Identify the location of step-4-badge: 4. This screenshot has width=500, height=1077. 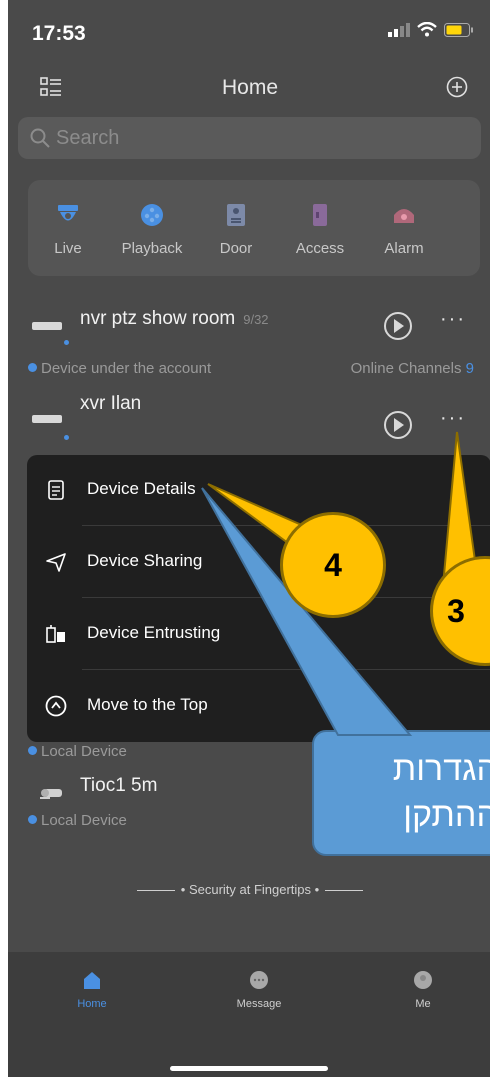
(333, 565).